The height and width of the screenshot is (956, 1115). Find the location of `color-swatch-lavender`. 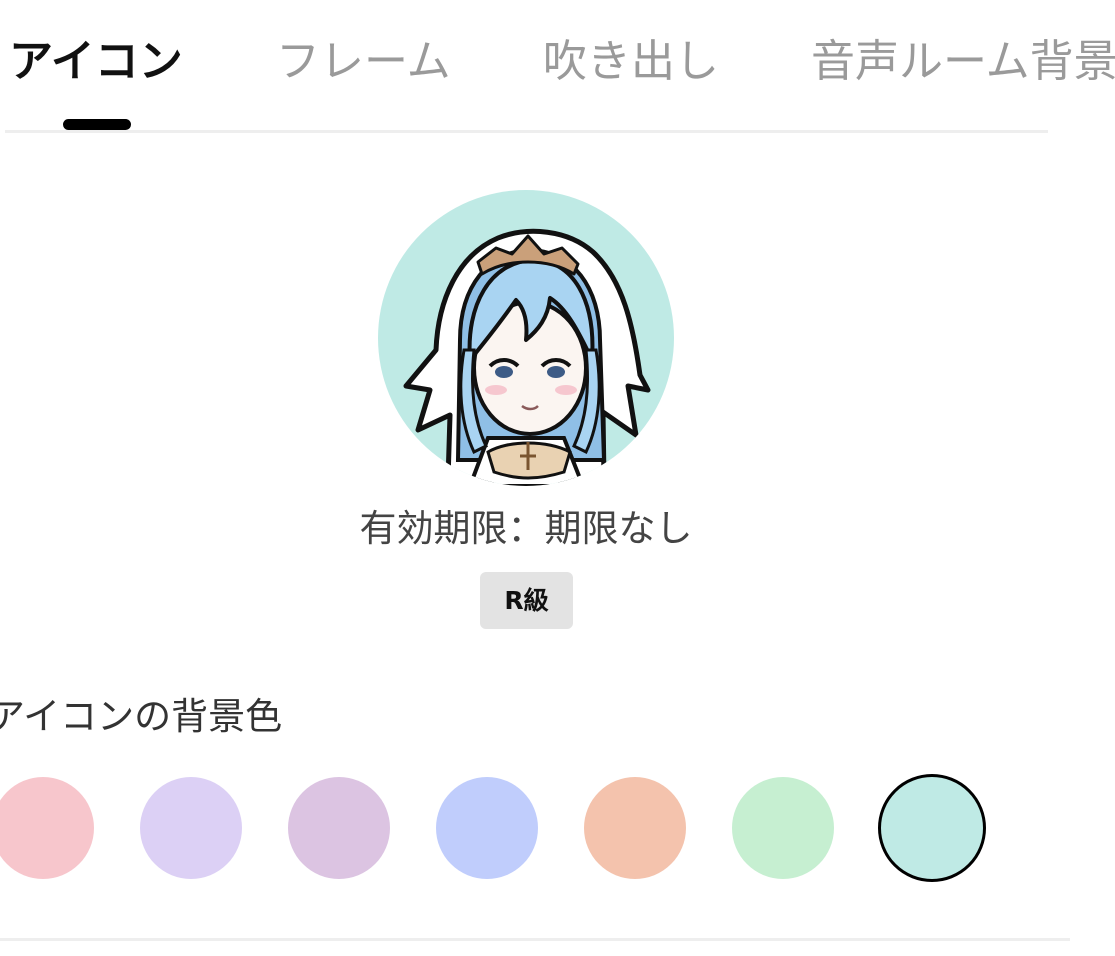

color-swatch-lavender is located at coordinates (191, 828).